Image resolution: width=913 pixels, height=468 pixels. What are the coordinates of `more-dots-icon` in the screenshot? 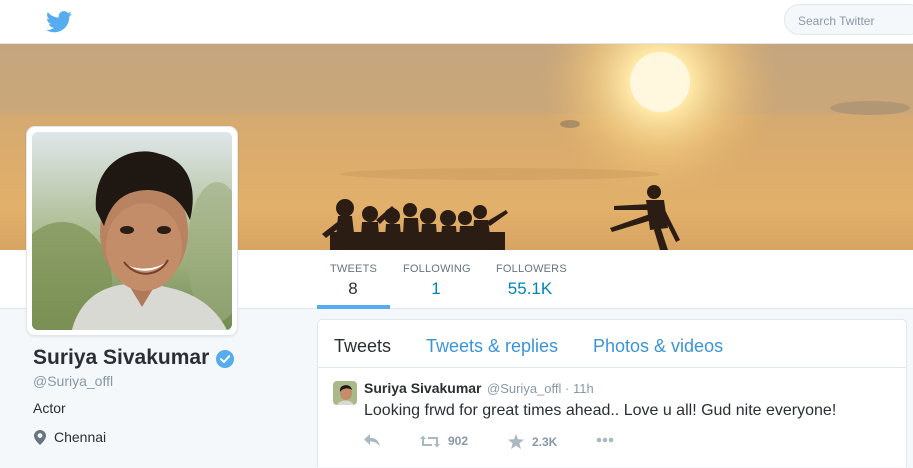 It's located at (605, 440).